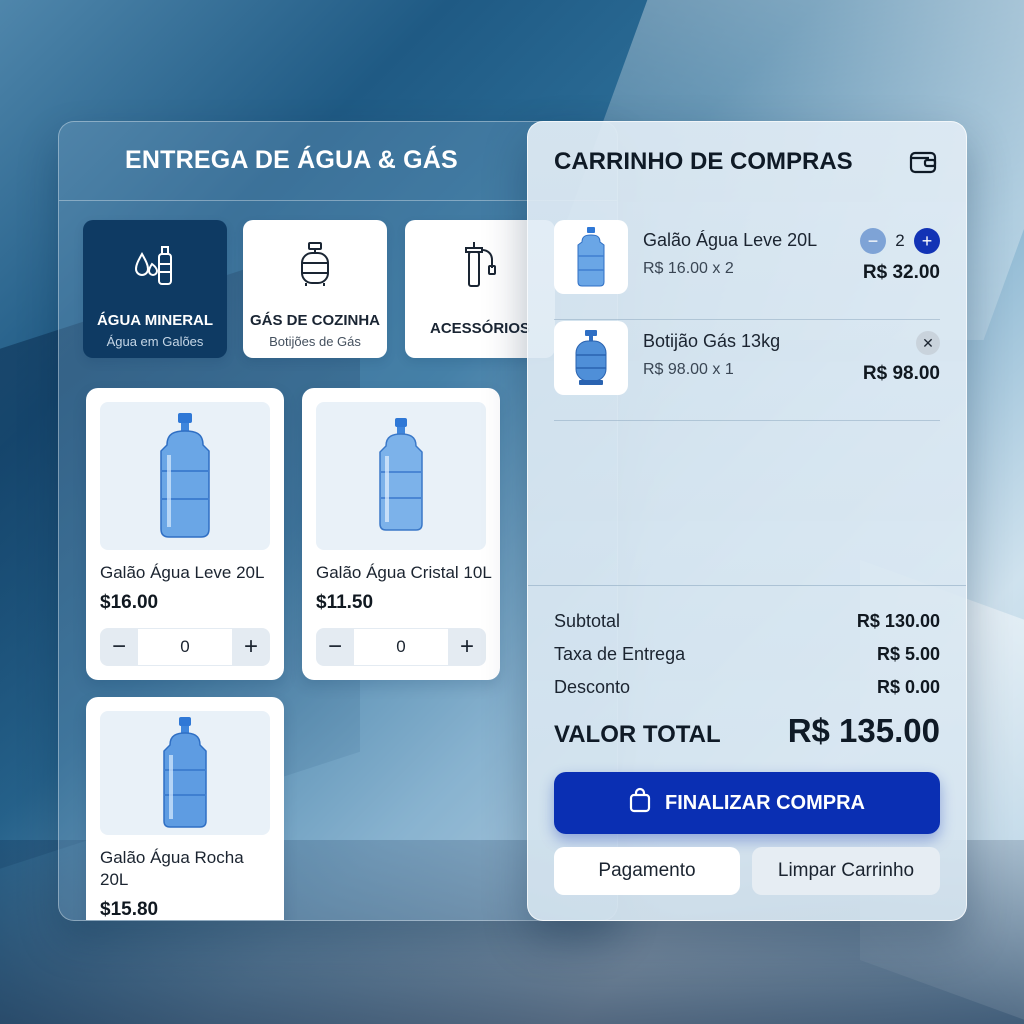  Describe the element at coordinates (637, 734) in the screenshot. I see `total-label: VALOR TOTAL` at that location.